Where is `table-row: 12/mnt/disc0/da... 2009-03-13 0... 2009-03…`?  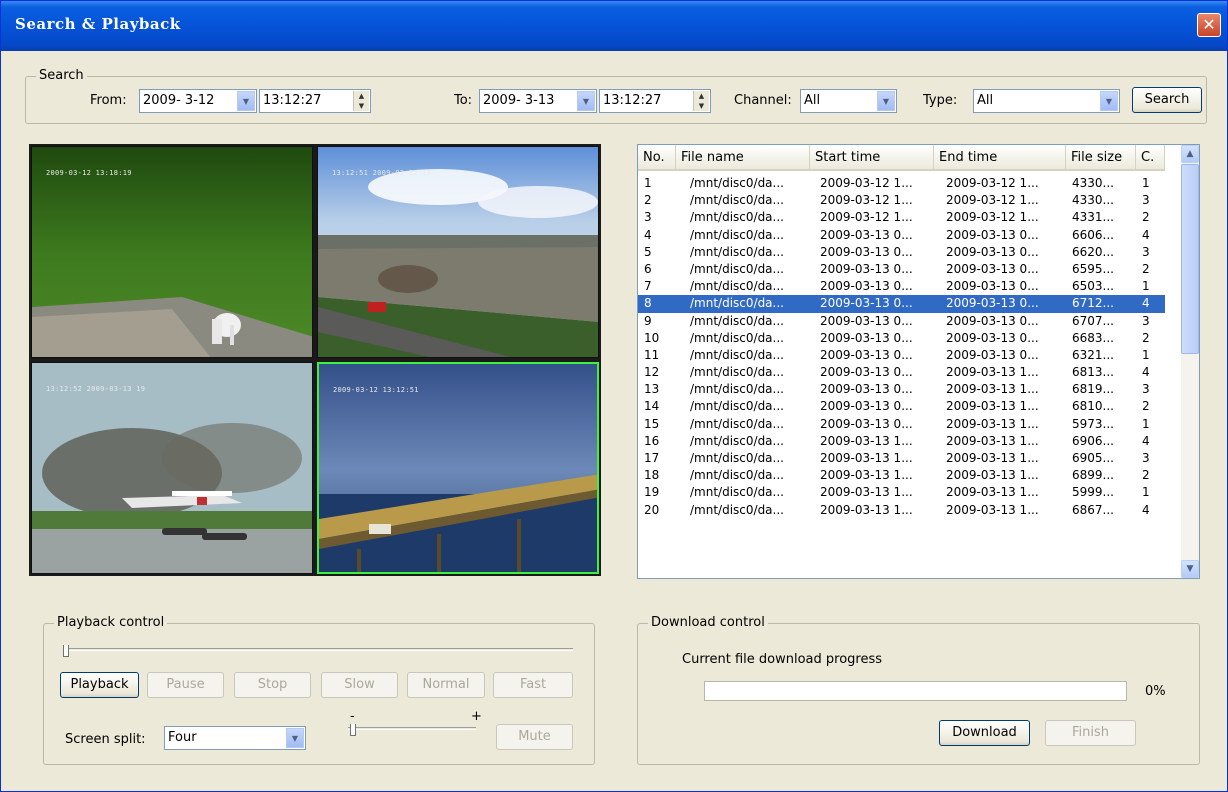 table-row: 12/mnt/disc0/da... 2009-03-13 0... 2009-03… is located at coordinates (901, 372).